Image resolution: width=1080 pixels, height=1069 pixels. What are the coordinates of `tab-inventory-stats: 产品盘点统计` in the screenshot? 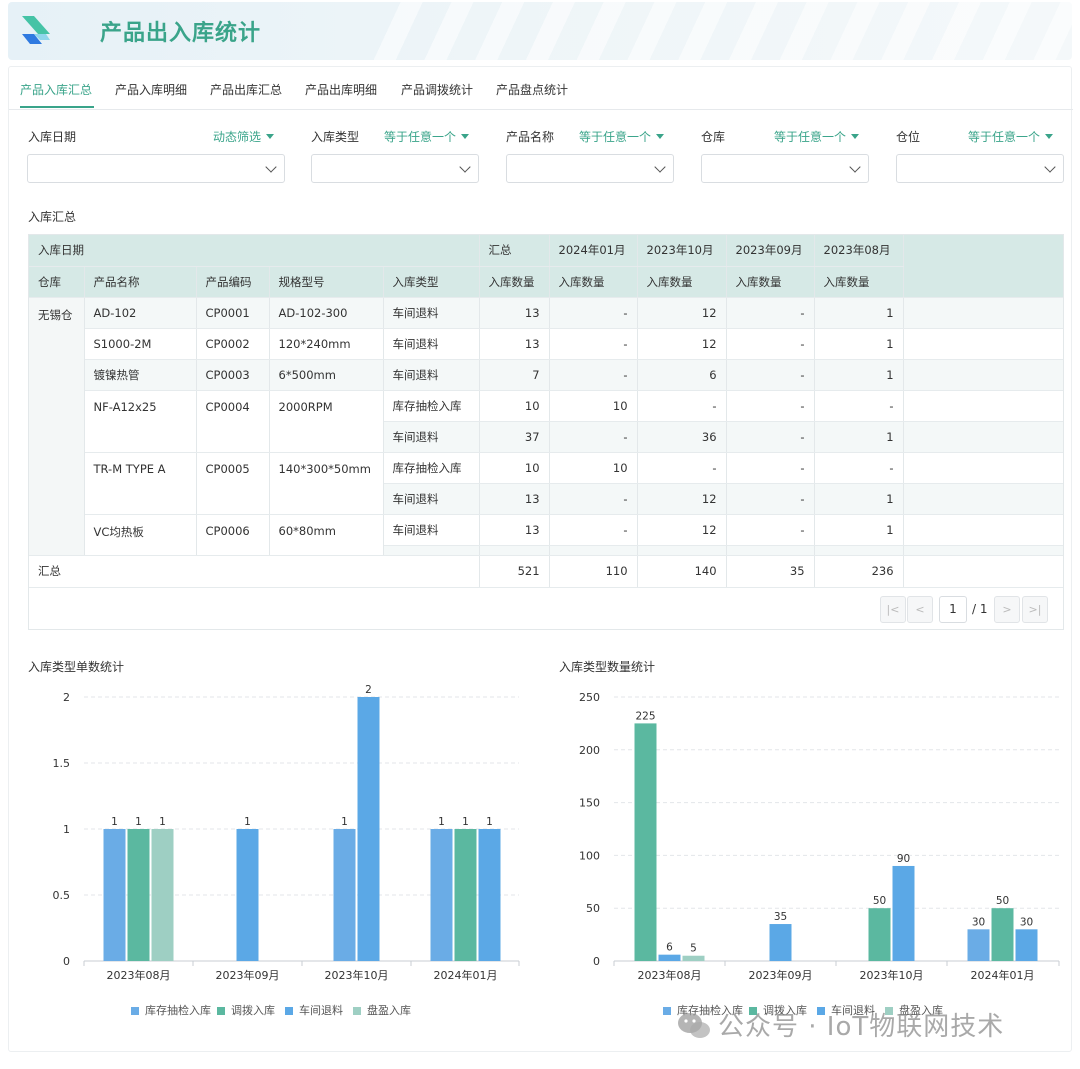 It's located at (532, 89).